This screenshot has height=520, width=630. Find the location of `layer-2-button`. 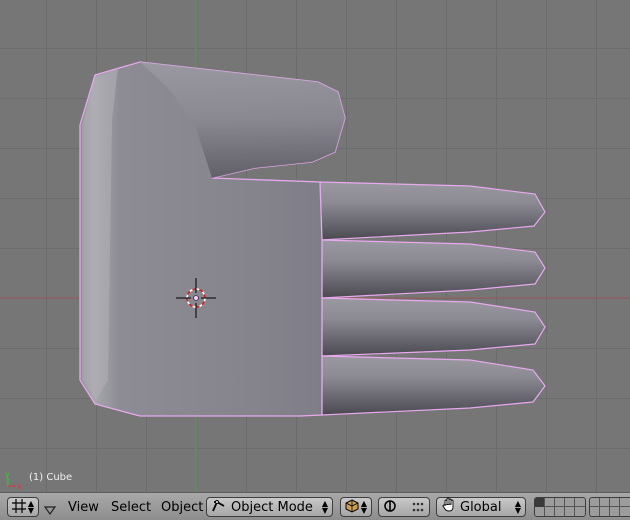

layer-2-button is located at coordinates (550, 502).